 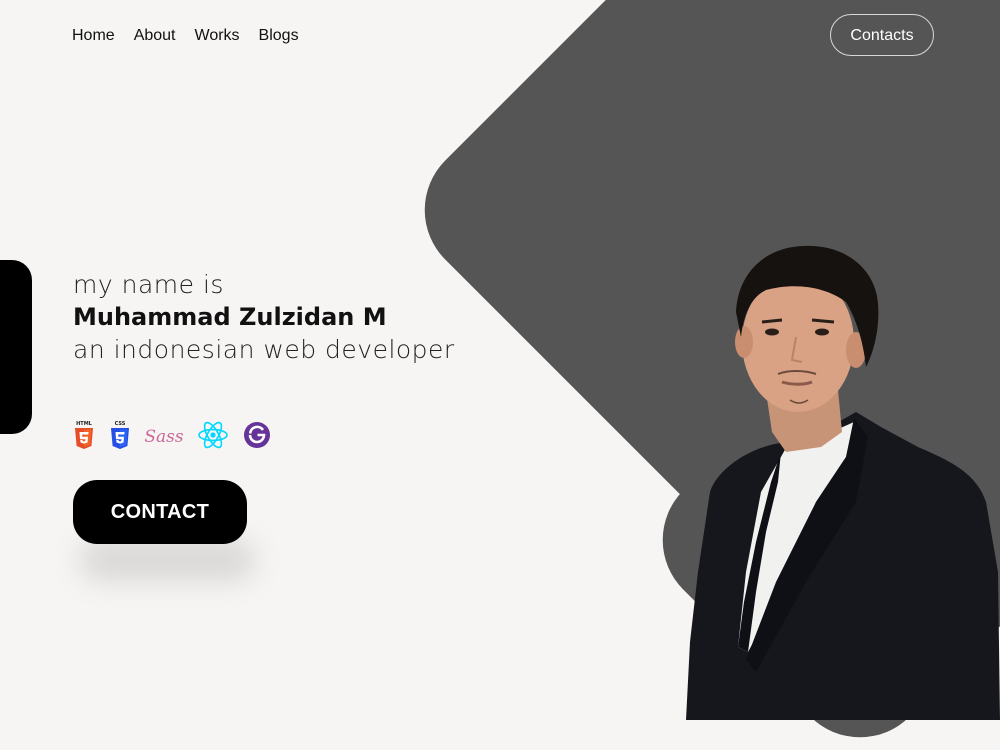 What do you see at coordinates (93, 36) in the screenshot?
I see `nav-home-link: Home` at bounding box center [93, 36].